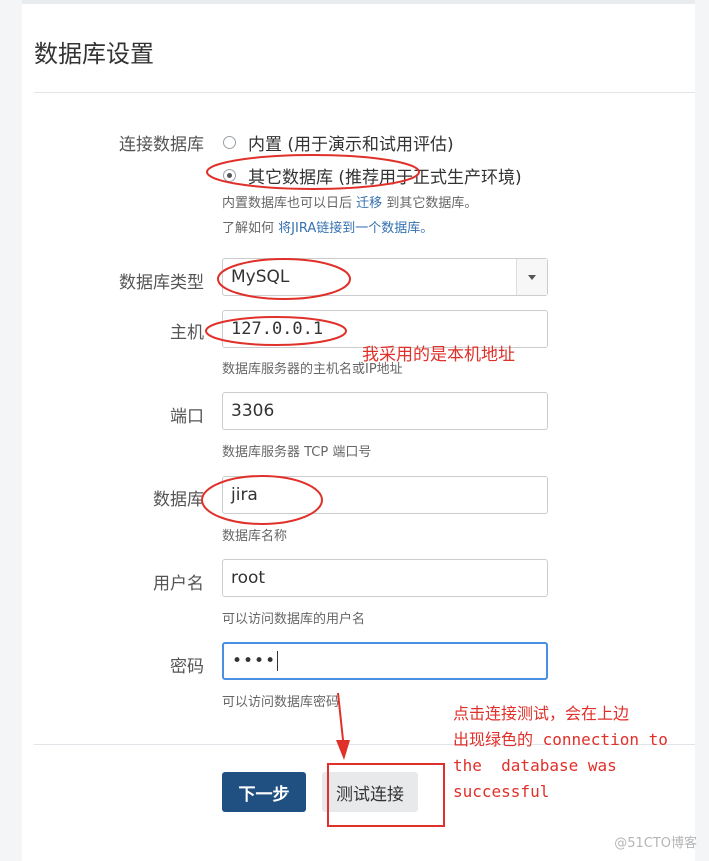 This screenshot has height=861, width=709. I want to click on connection-hint-1: 内置数据库也可以日后 迁移 到其它数据库。, so click(349, 201).